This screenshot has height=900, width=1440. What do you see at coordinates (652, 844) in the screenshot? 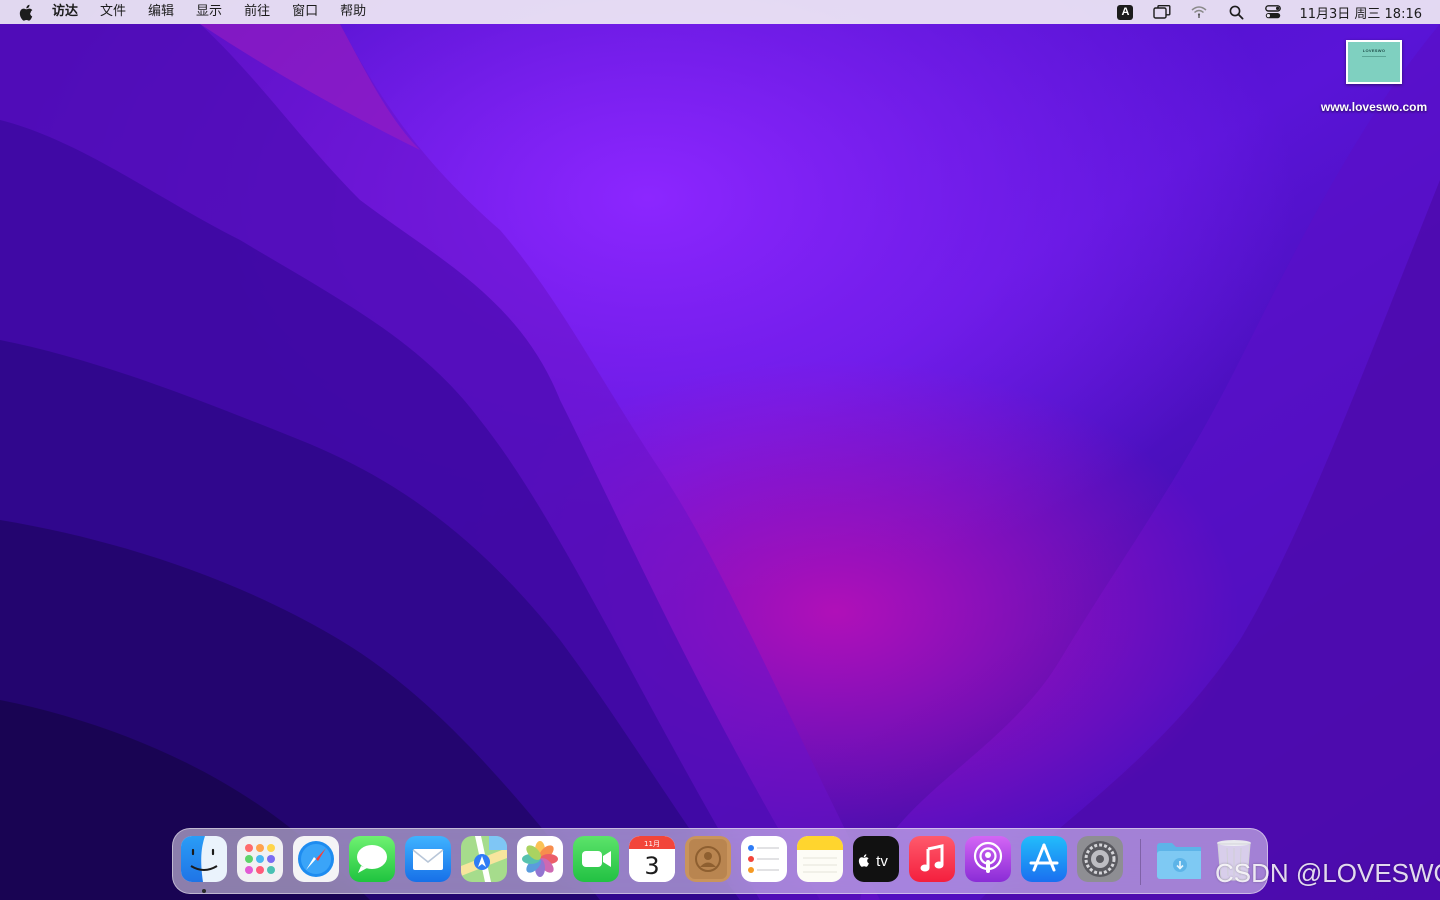
I see `calendar-month: 11月` at bounding box center [652, 844].